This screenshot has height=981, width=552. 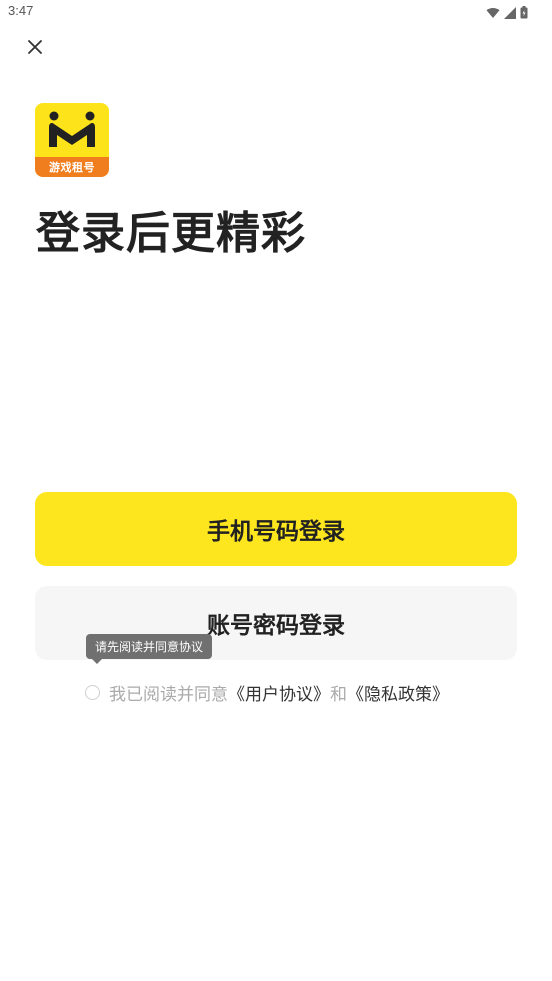 I want to click on status-icons, so click(x=507, y=13).